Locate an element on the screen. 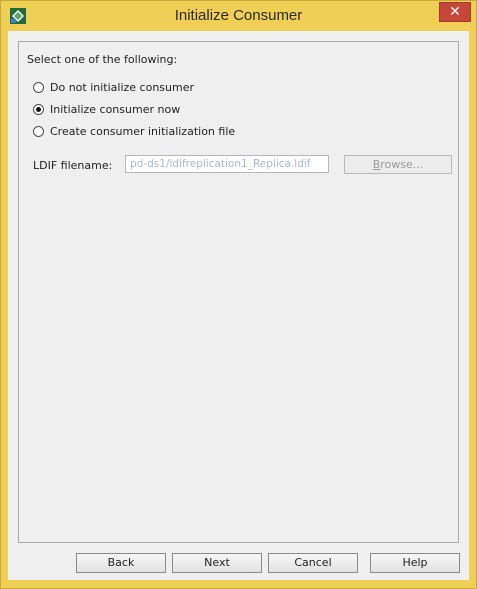 Image resolution: width=477 pixels, height=589 pixels. radio-initialize-now: Initialize consumer now is located at coordinates (106, 109).